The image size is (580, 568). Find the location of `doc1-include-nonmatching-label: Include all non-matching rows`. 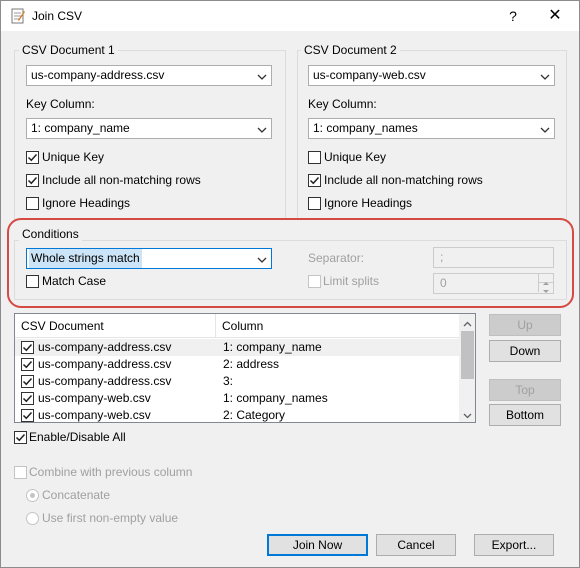

doc1-include-nonmatching-label: Include all non-matching rows is located at coordinates (121, 180).